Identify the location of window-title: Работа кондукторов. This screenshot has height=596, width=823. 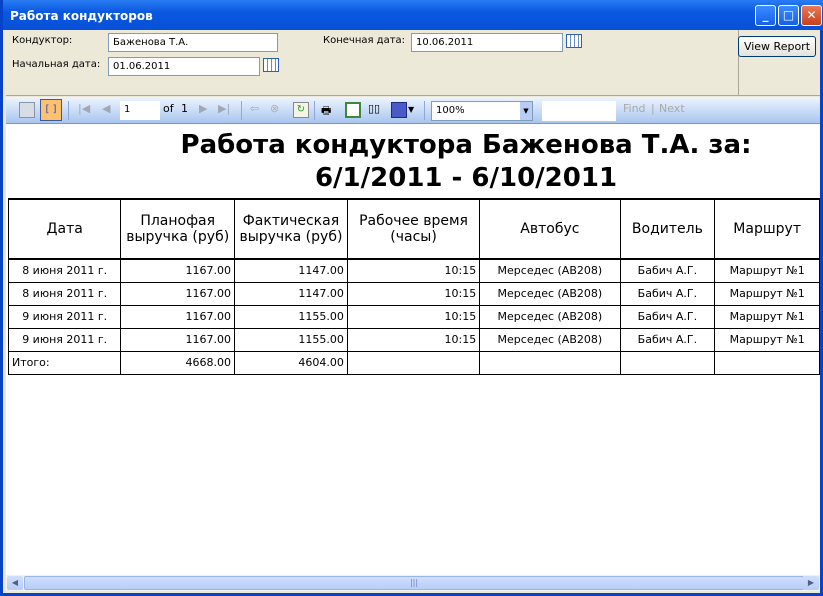
(81, 16).